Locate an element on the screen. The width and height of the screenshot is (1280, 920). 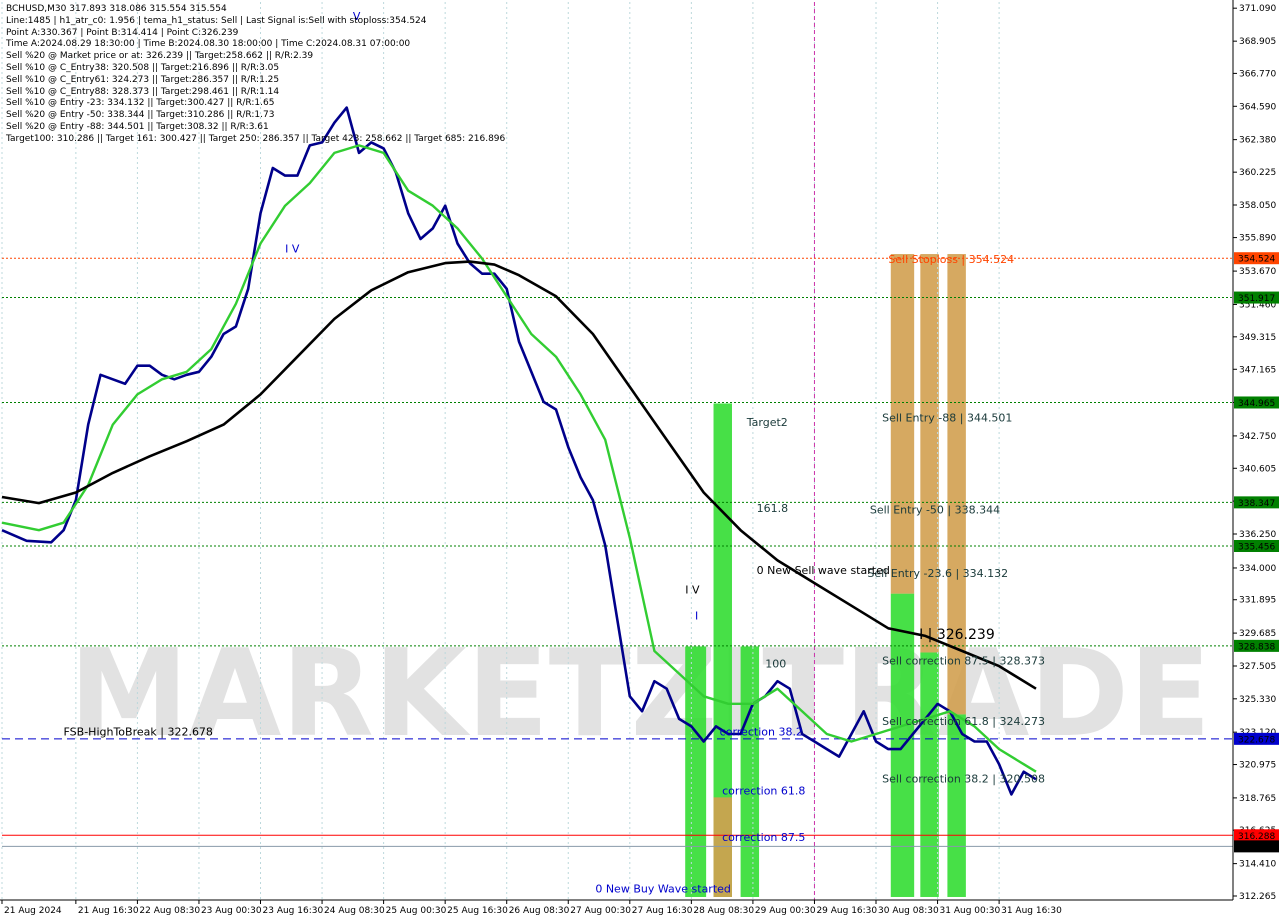
price-tick-label: 312.265 is located at coordinates (1257, 897).